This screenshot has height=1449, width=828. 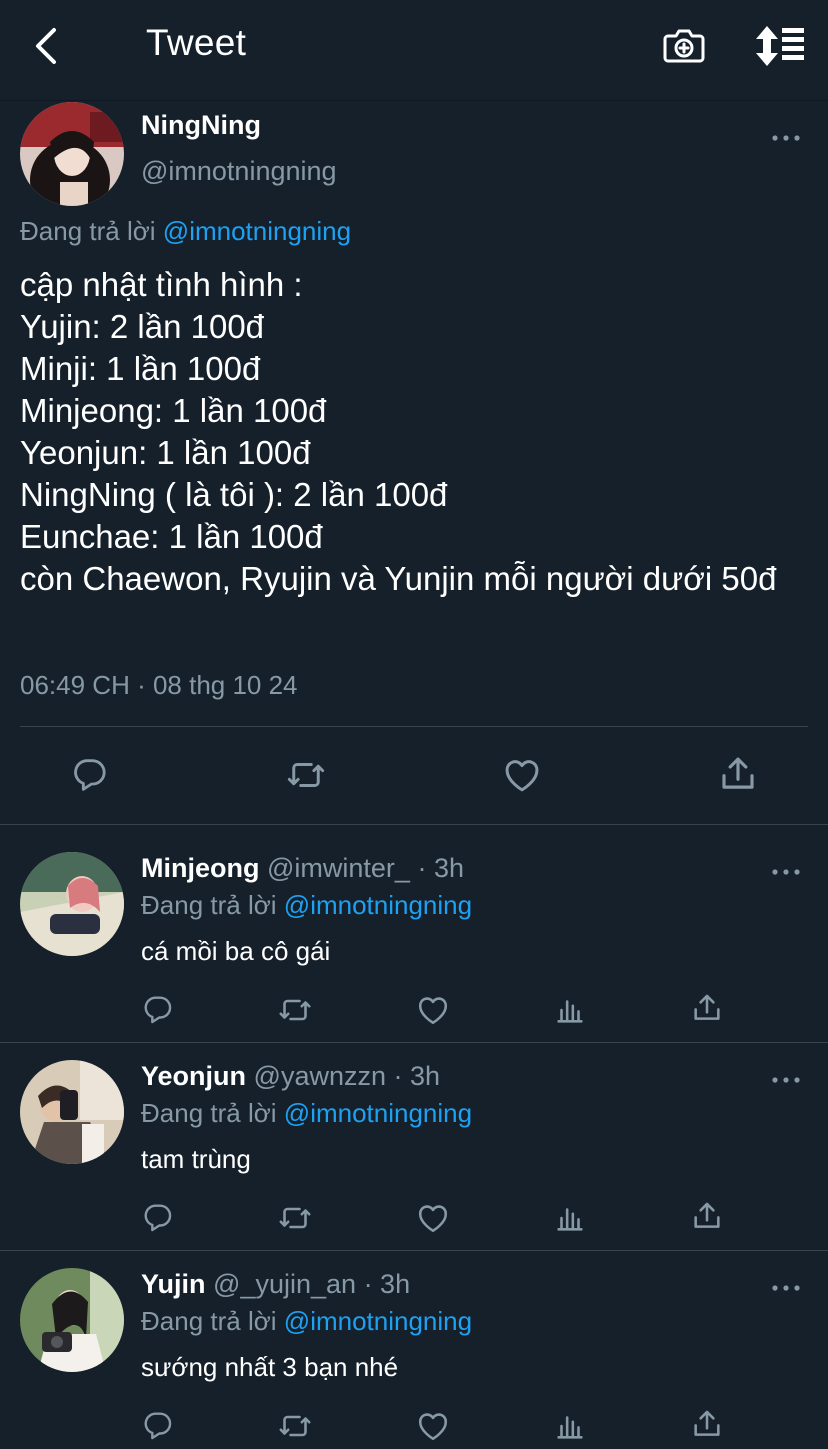 I want to click on author-handle: @_yujin_an, so click(x=284, y=1284).